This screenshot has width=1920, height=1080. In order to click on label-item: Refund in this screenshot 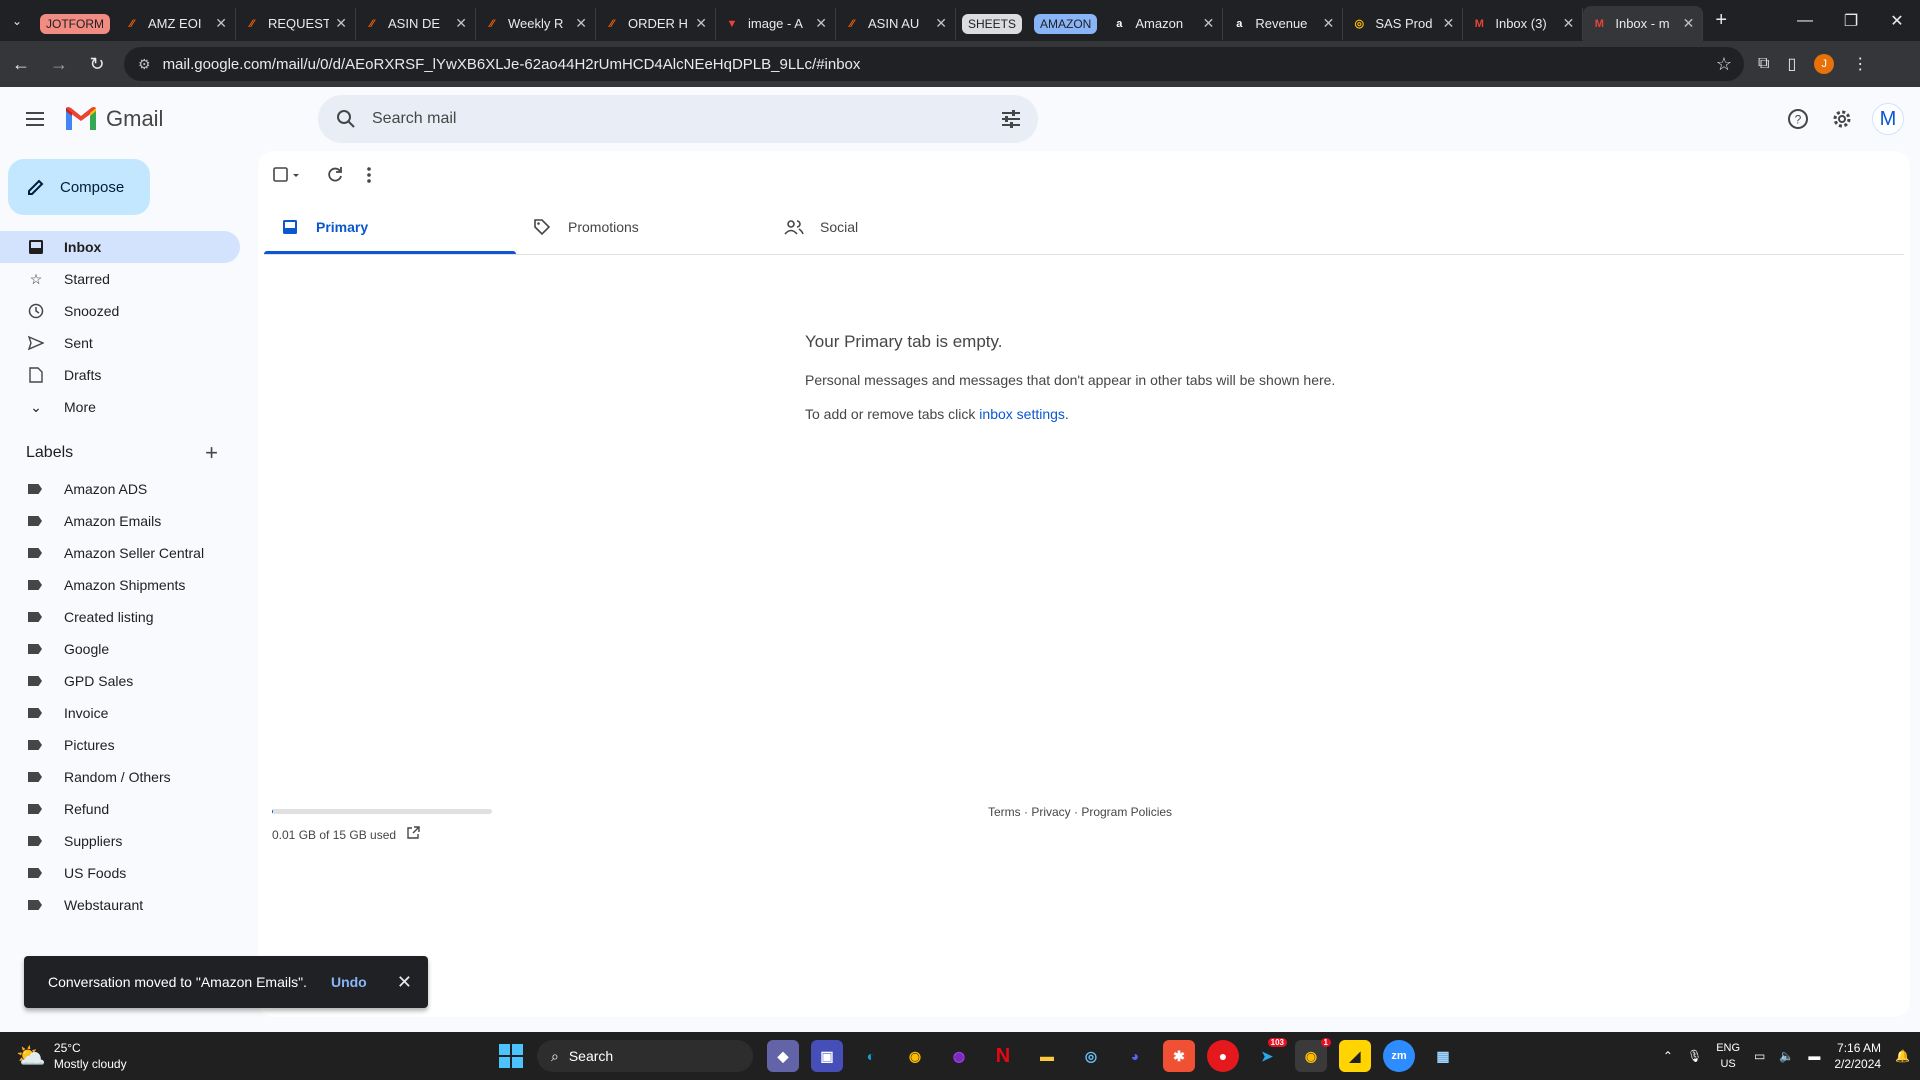, I will do `click(128, 809)`.